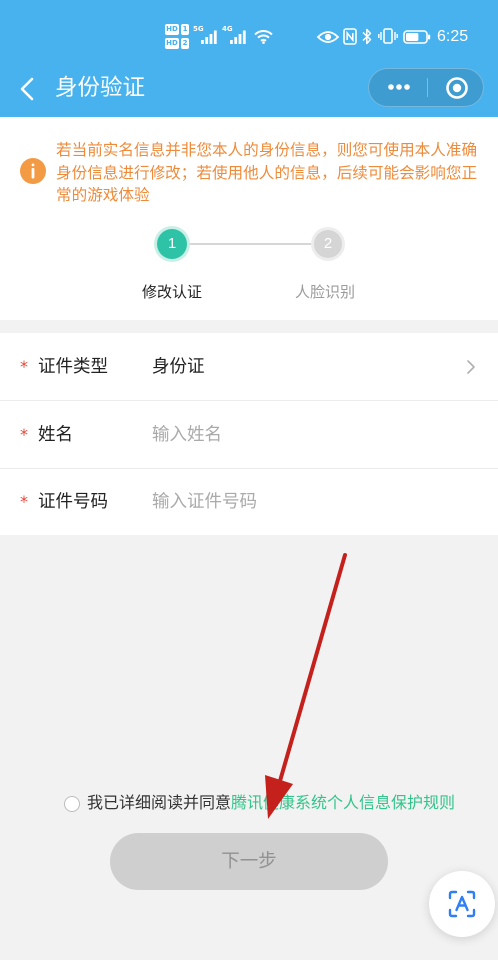  What do you see at coordinates (328, 37) in the screenshot?
I see `eye-comfort-icon` at bounding box center [328, 37].